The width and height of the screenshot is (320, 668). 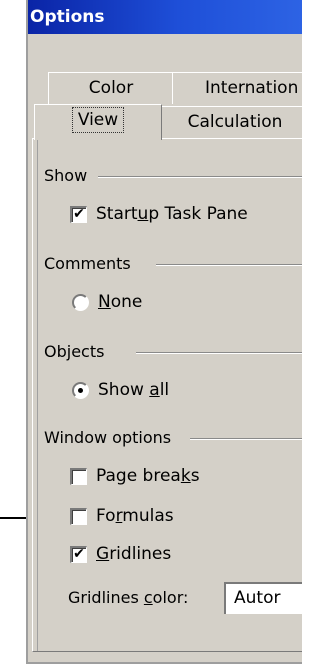 I want to click on comments-none-label: None, so click(x=120, y=302).